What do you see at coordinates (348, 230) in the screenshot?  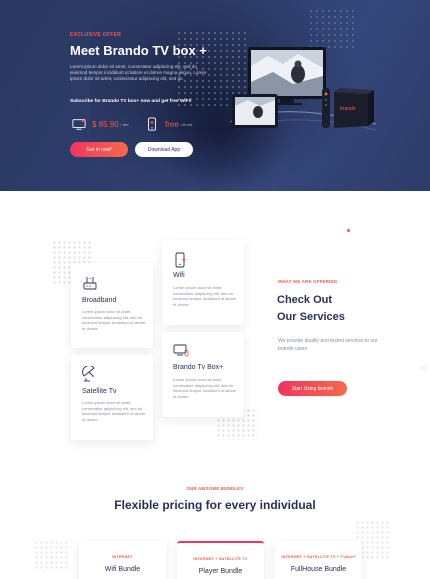 I see `decorative-dot` at bounding box center [348, 230].